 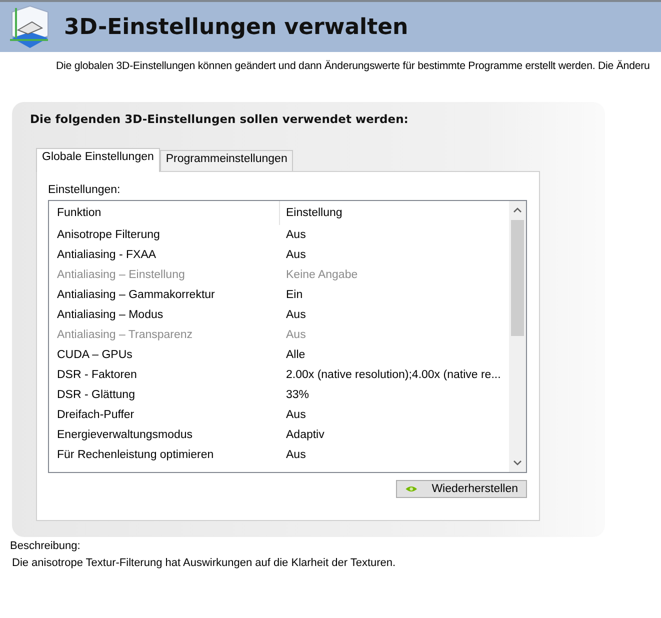 What do you see at coordinates (164, 375) in the screenshot?
I see `function-cell: DSR - Faktoren` at bounding box center [164, 375].